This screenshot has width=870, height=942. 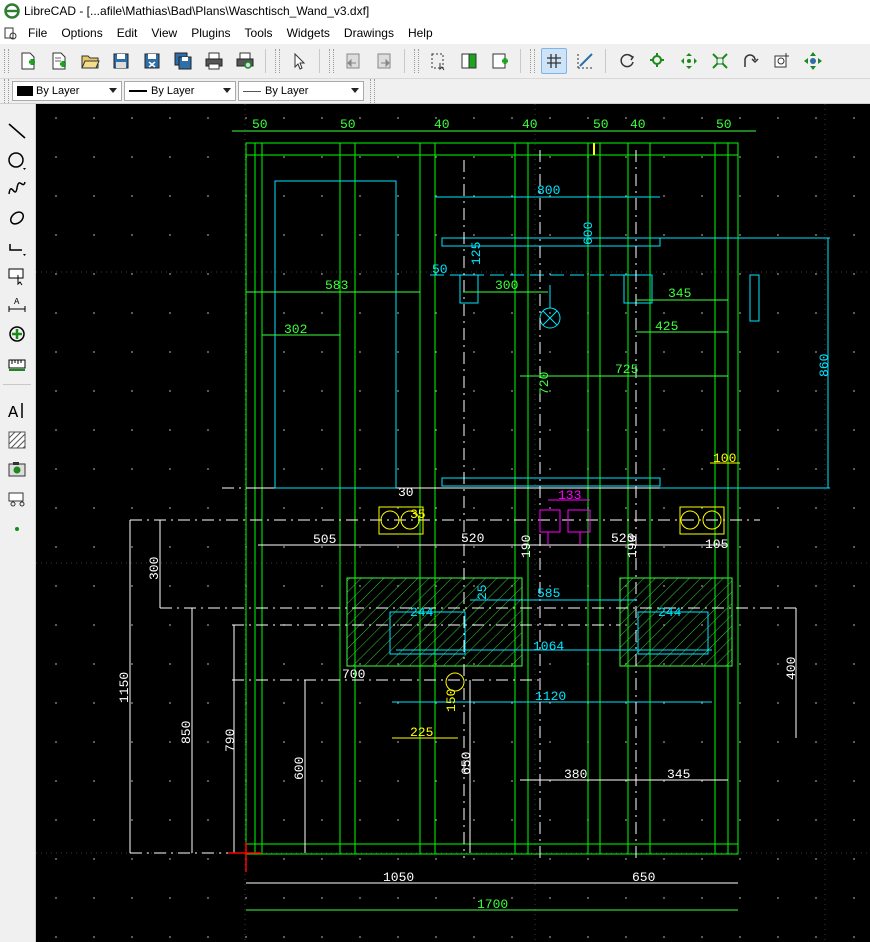 I want to click on line-width-preview, so click(x=252, y=91).